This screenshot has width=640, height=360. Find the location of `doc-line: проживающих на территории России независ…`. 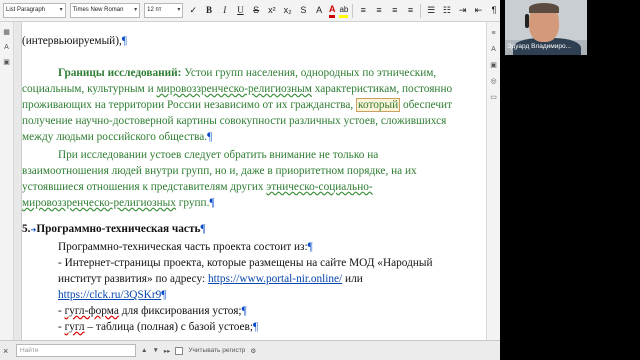

doc-line: проживающих на территории России независ… is located at coordinates (237, 105).